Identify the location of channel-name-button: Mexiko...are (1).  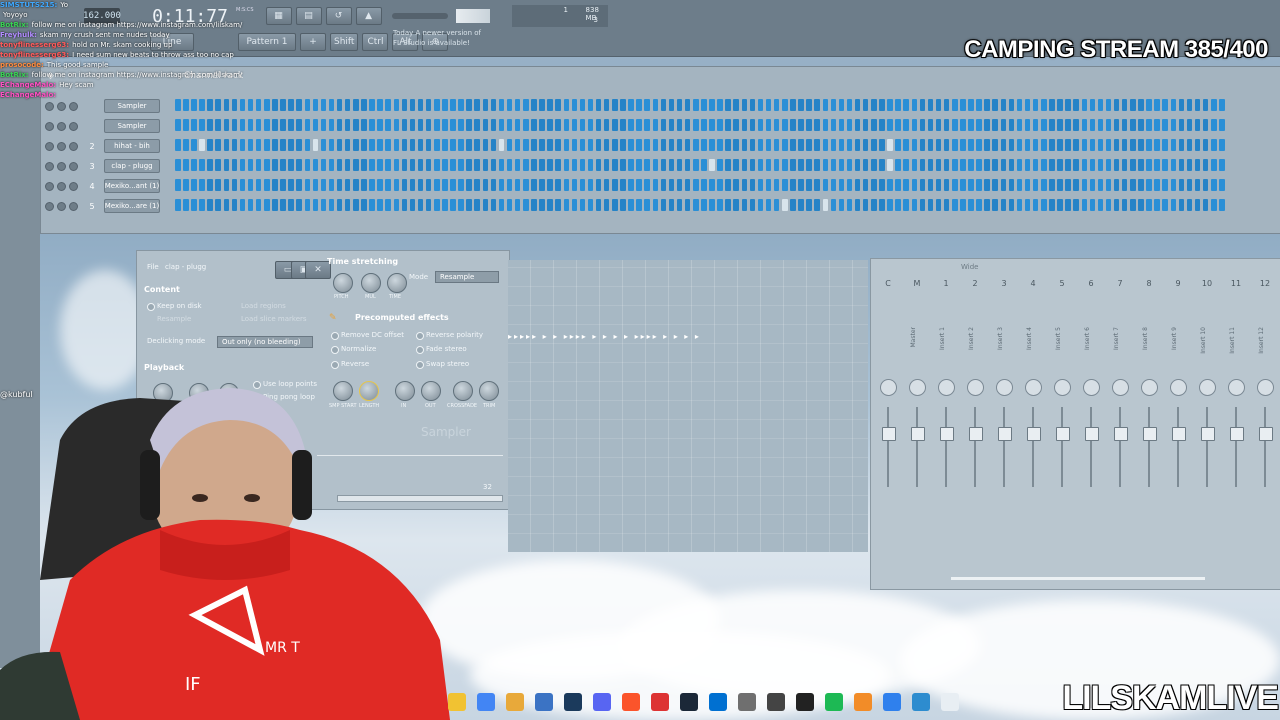
(132, 206).